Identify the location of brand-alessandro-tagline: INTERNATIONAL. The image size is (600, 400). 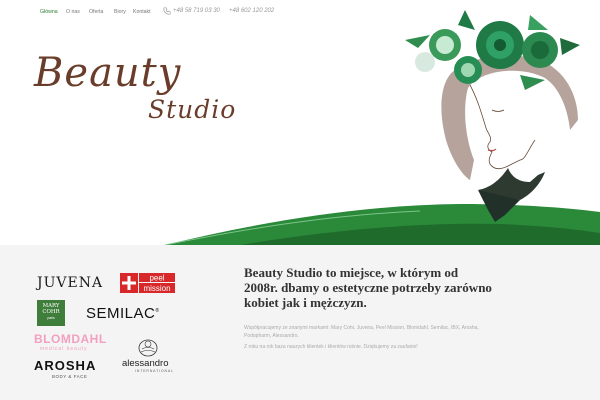
(154, 371).